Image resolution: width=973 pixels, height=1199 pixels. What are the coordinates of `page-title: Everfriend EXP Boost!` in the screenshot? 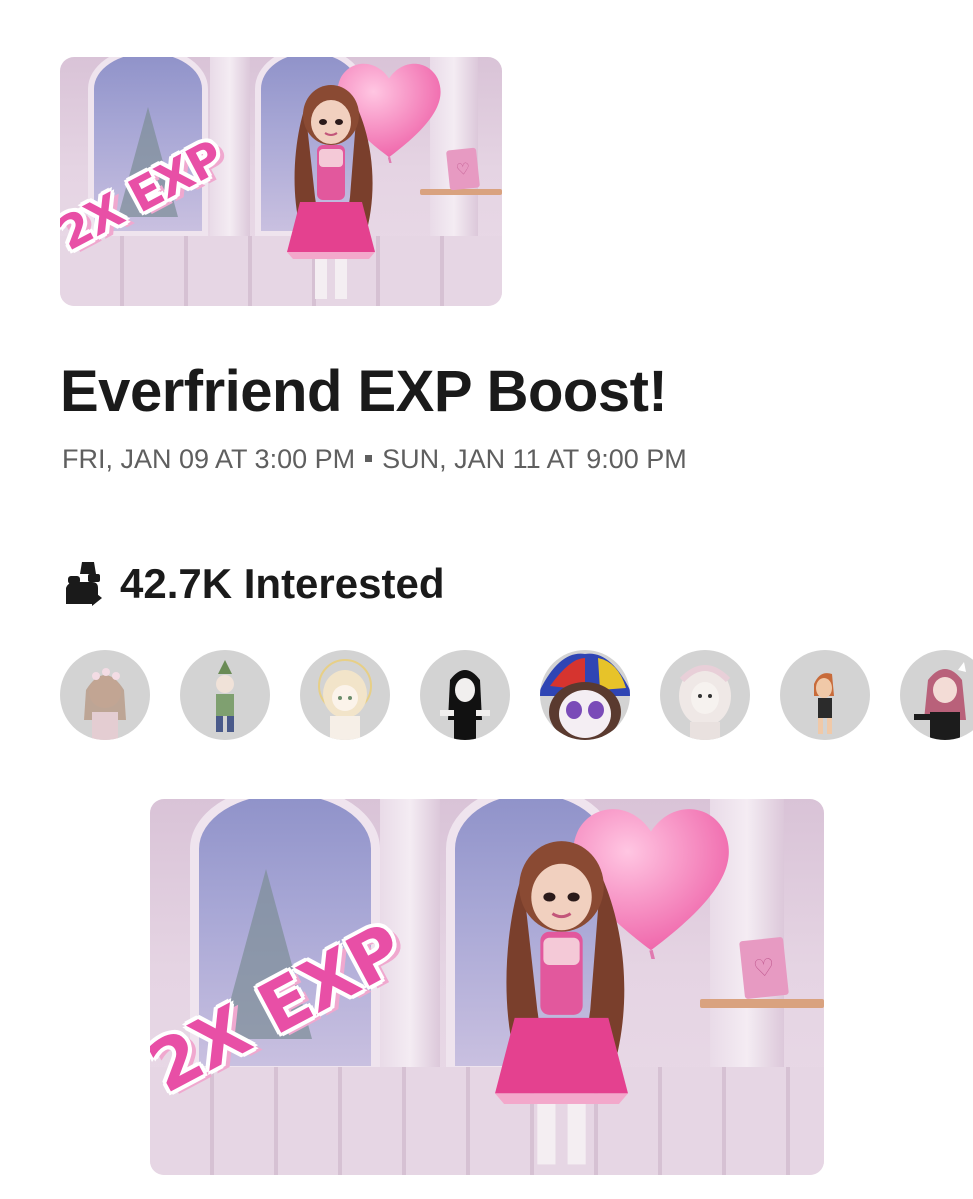 It's located at (364, 391).